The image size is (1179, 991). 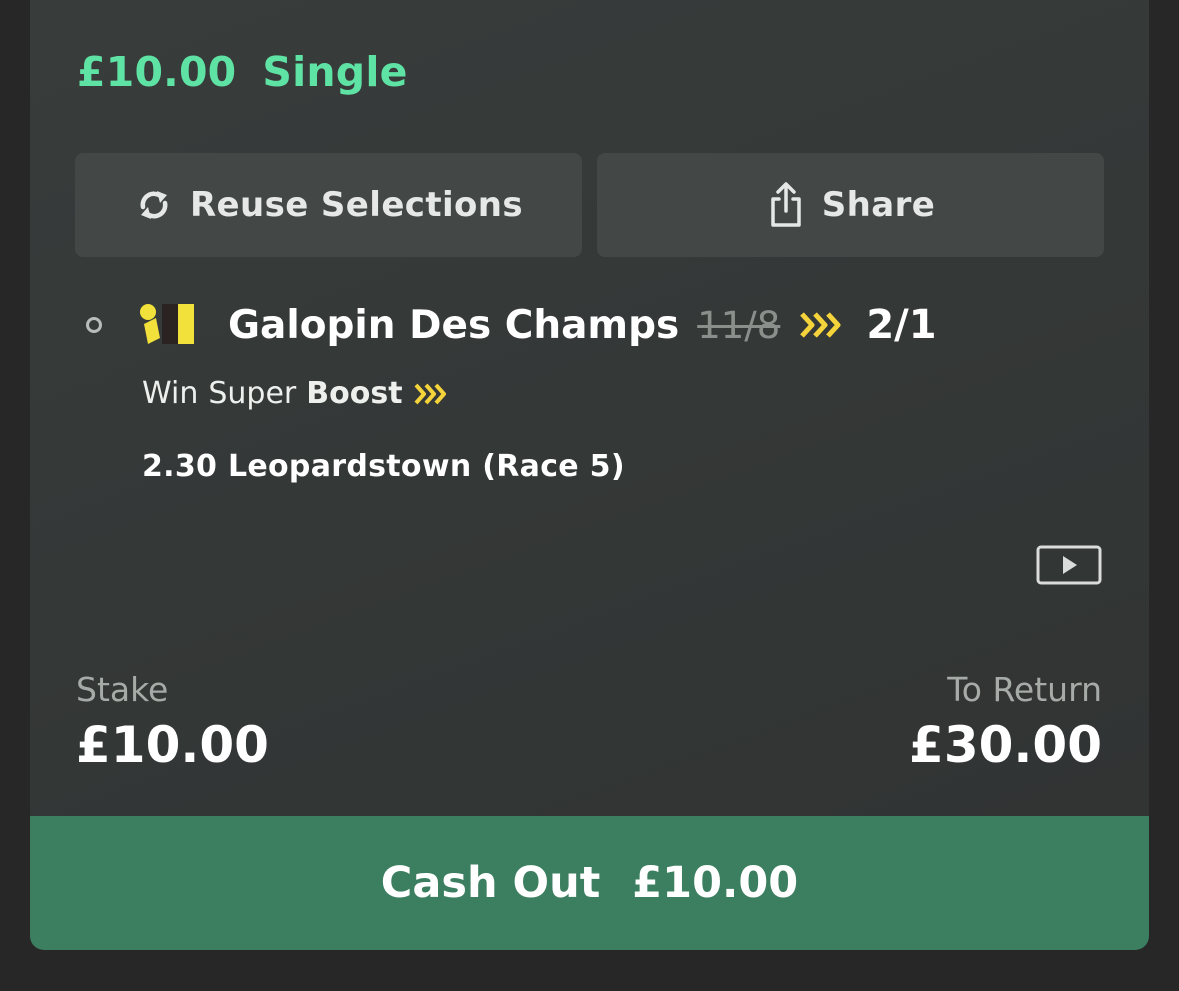 I want to click on reuse-selections-label: Reuse Selections, so click(x=356, y=205).